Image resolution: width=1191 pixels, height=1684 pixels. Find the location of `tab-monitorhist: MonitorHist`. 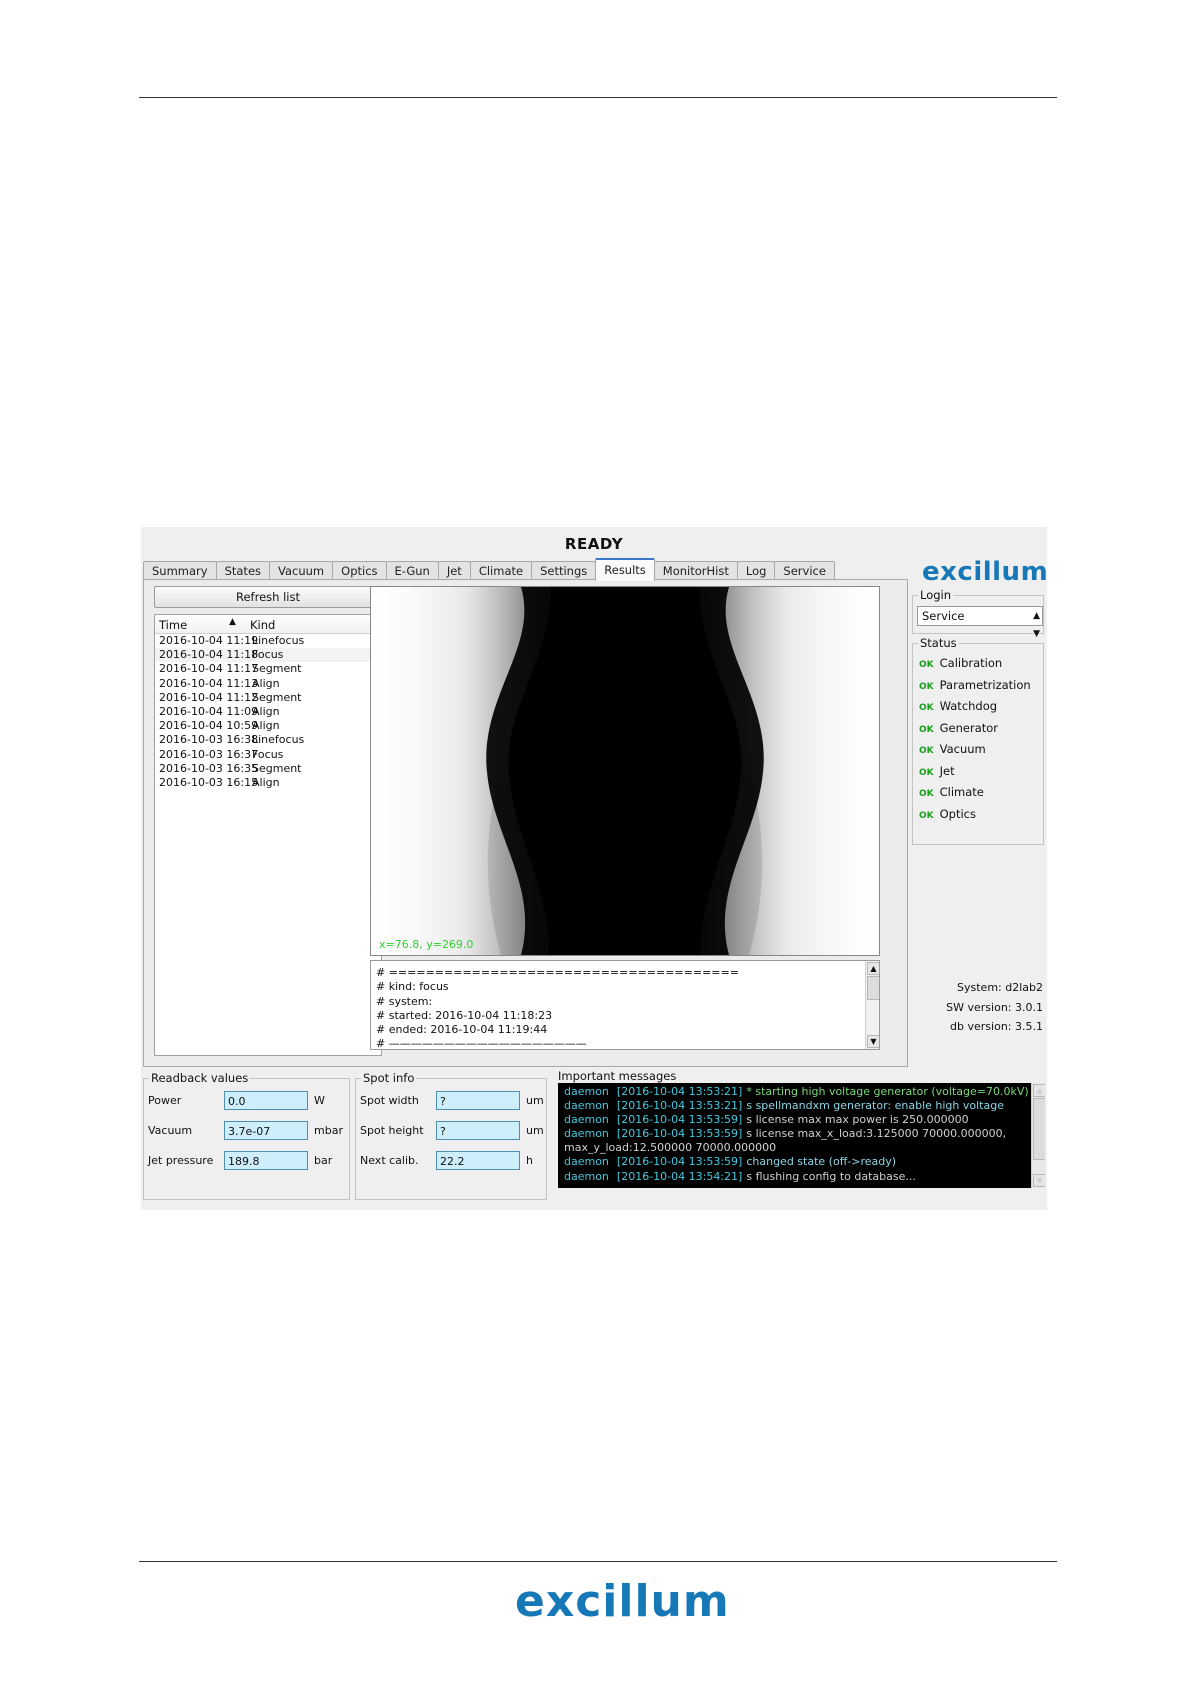

tab-monitorhist: MonitorHist is located at coordinates (695, 570).